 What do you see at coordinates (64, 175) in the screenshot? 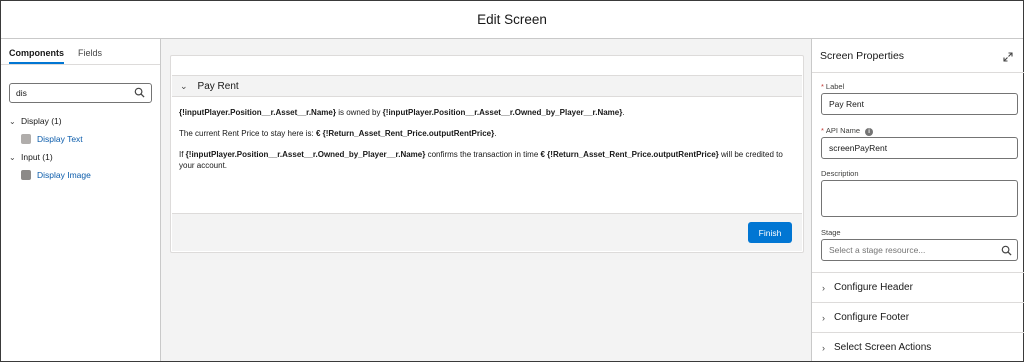
I see `component-item-label: Display Image` at bounding box center [64, 175].